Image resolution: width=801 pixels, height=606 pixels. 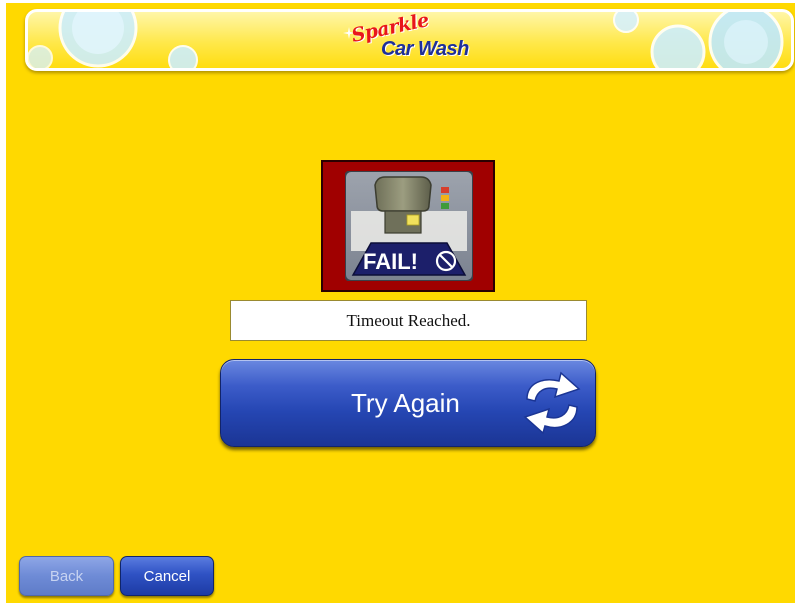 I want to click on logo-main-text: Car Wash, so click(x=425, y=49).